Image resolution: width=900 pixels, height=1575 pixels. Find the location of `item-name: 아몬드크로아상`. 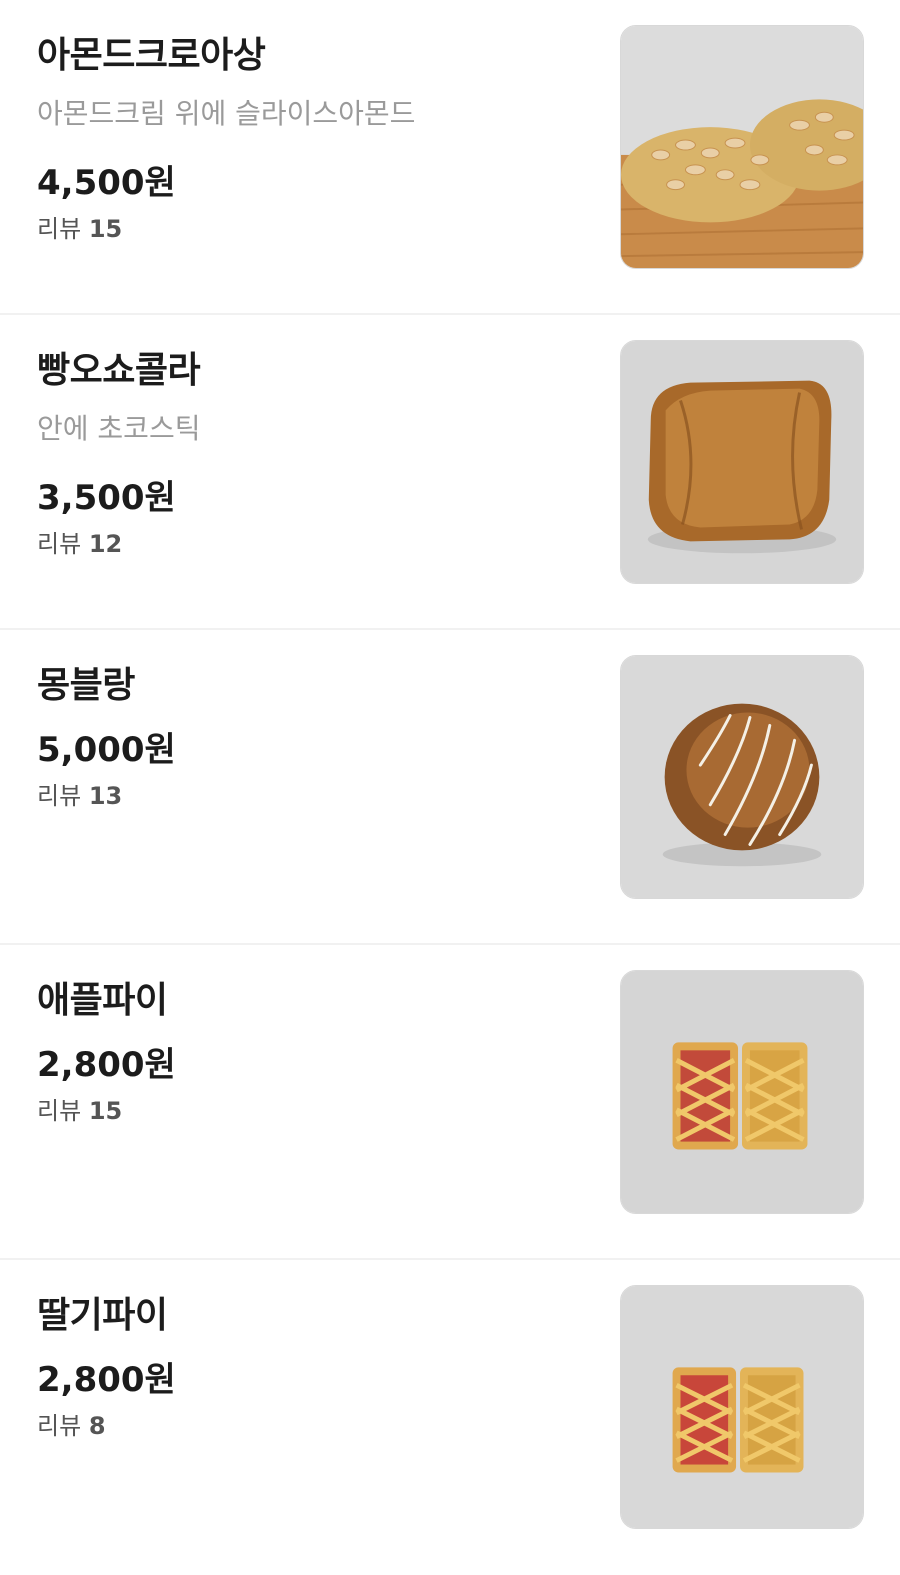

item-name: 아몬드크로아상 is located at coordinates (151, 55).